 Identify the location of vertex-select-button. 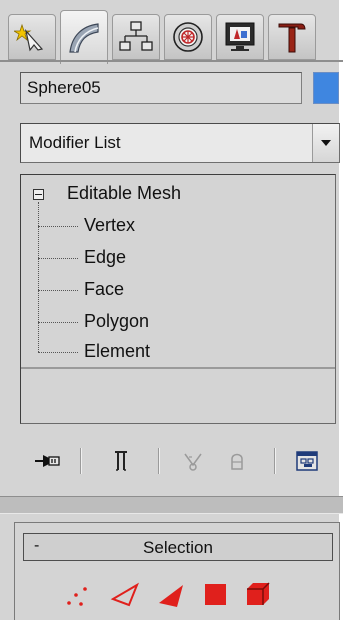
(80, 594).